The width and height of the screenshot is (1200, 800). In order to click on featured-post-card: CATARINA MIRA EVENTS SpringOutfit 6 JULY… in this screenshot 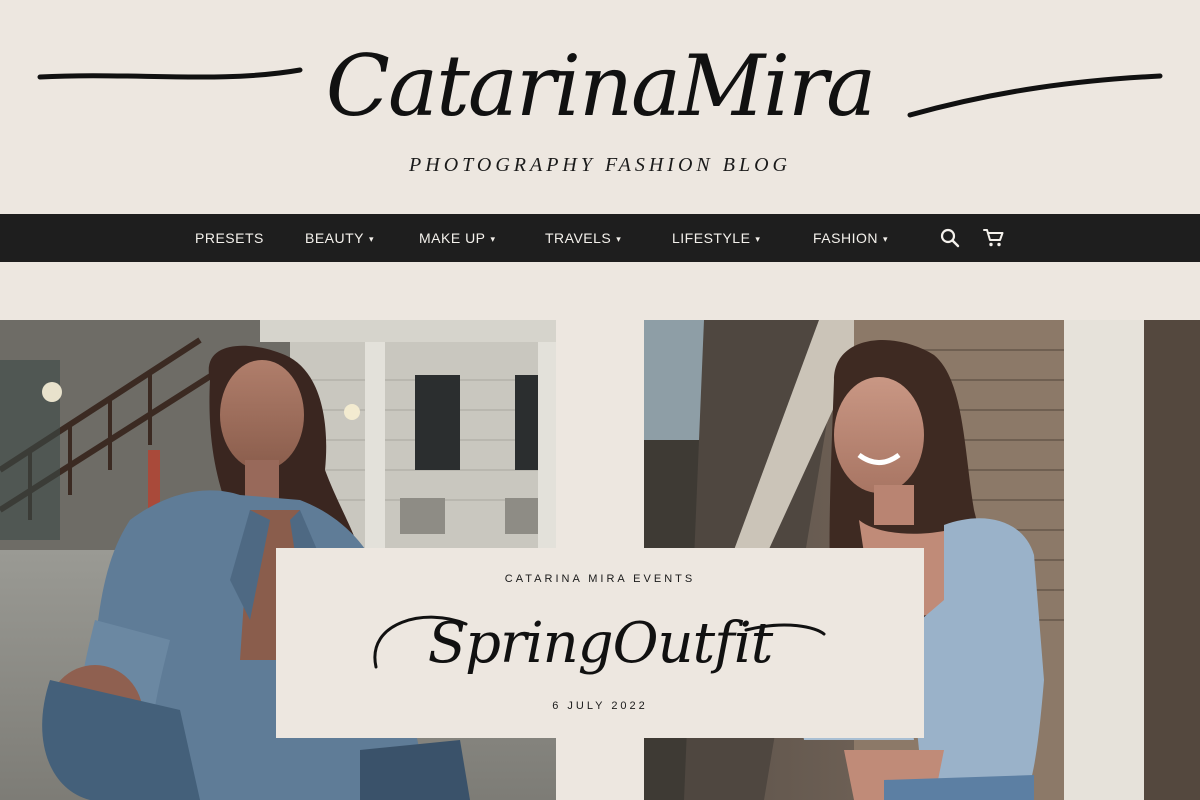, I will do `click(600, 643)`.